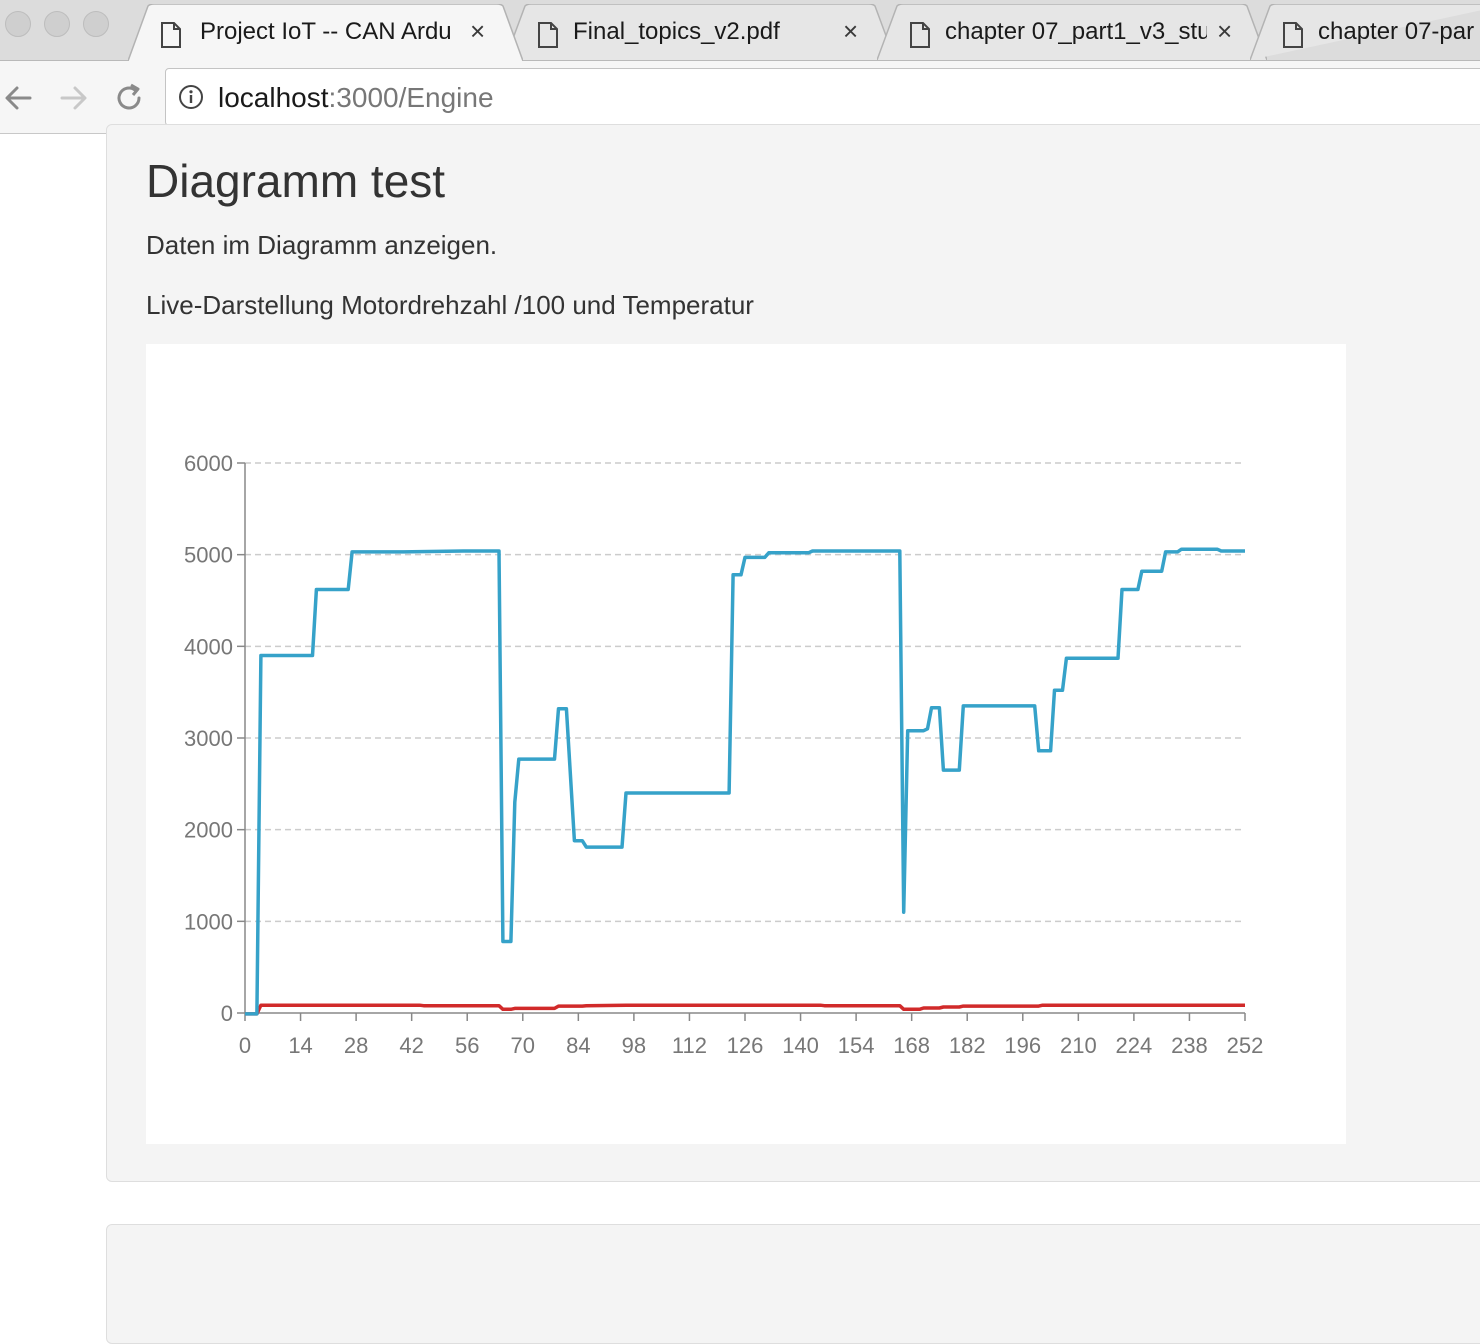 This screenshot has width=1480, height=1344. What do you see at coordinates (356, 1045) in the screenshot?
I see `x-tick-label: 28` at bounding box center [356, 1045].